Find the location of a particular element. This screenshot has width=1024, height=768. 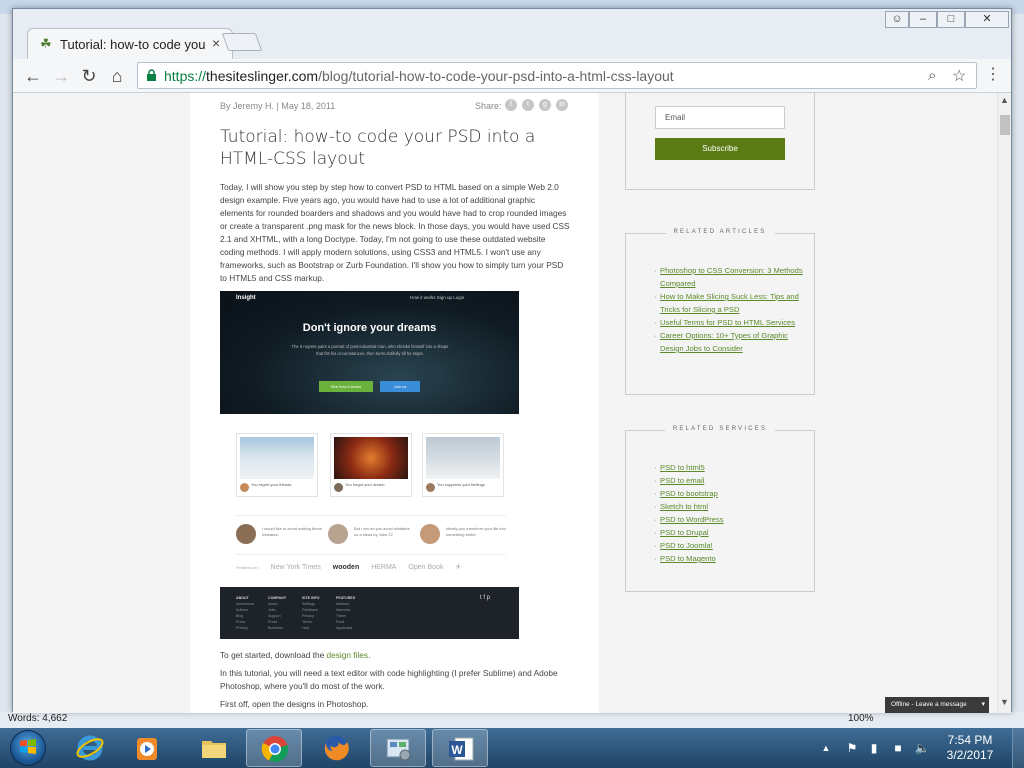

taskbar-internet-explorer is located at coordinates (90, 748).